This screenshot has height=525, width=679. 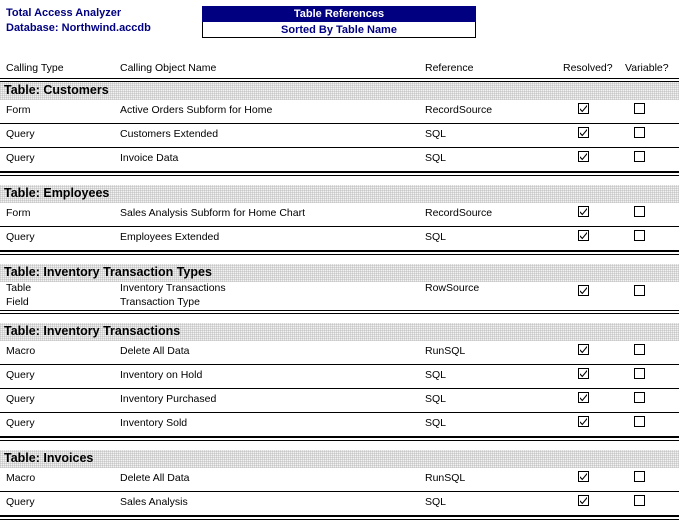 What do you see at coordinates (161, 375) in the screenshot?
I see `cell-name: Inventory on Hold` at bounding box center [161, 375].